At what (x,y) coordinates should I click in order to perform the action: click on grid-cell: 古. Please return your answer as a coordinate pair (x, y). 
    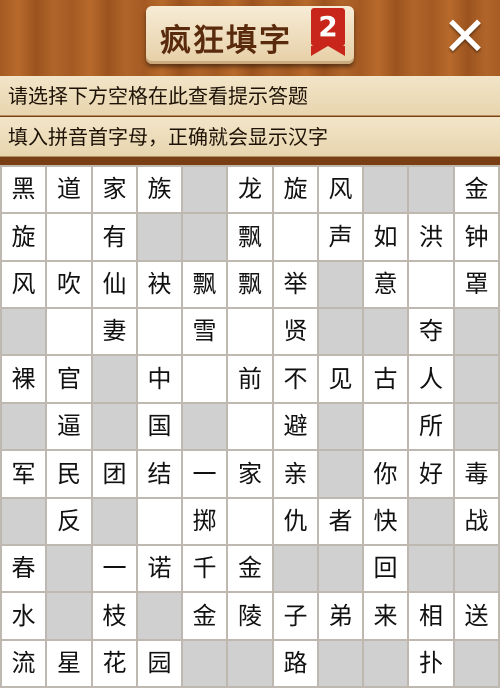
    Looking at the image, I should click on (385, 379).